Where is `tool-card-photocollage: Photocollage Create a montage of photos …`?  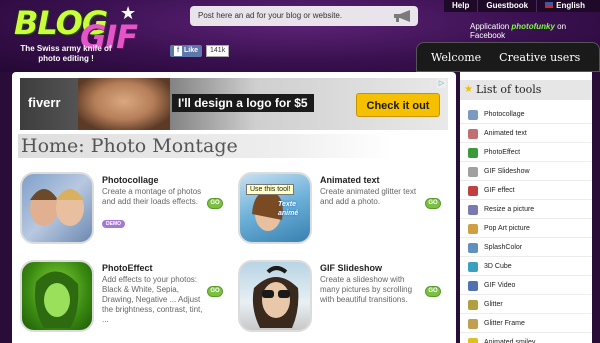 tool-card-photocollage: Photocollage Create a montage of photos … is located at coordinates (127, 210).